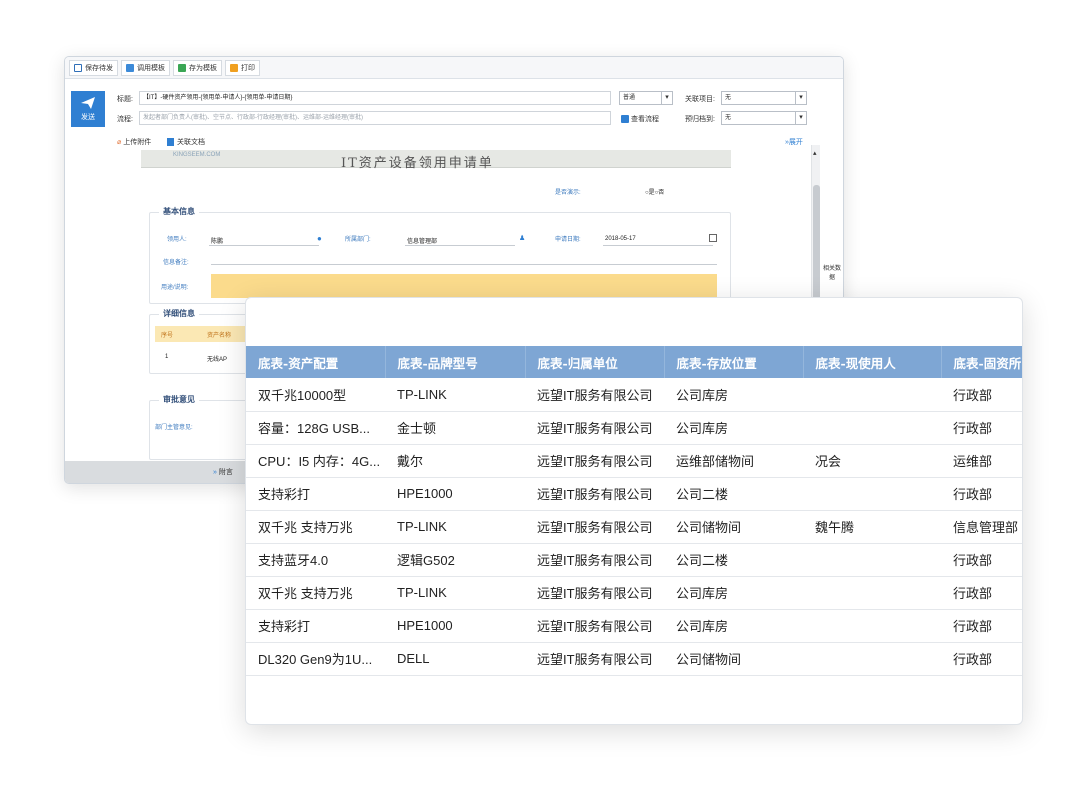  I want to click on col-header-config: 底表-资产配置, so click(316, 362).